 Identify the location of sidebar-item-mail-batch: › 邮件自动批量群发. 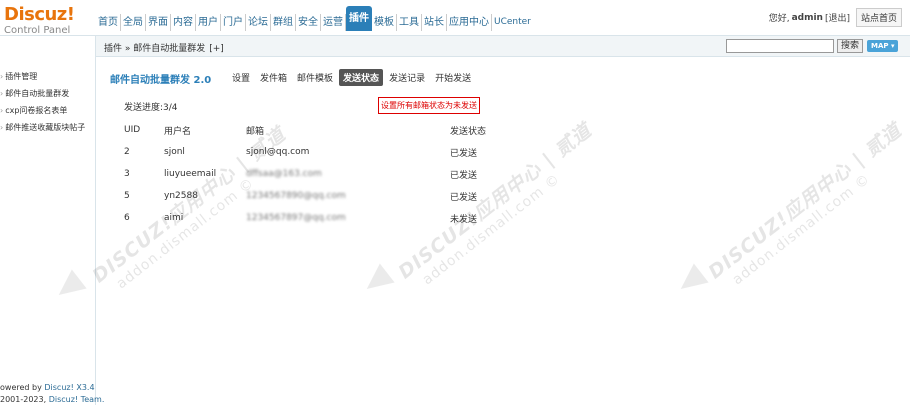
(42, 93).